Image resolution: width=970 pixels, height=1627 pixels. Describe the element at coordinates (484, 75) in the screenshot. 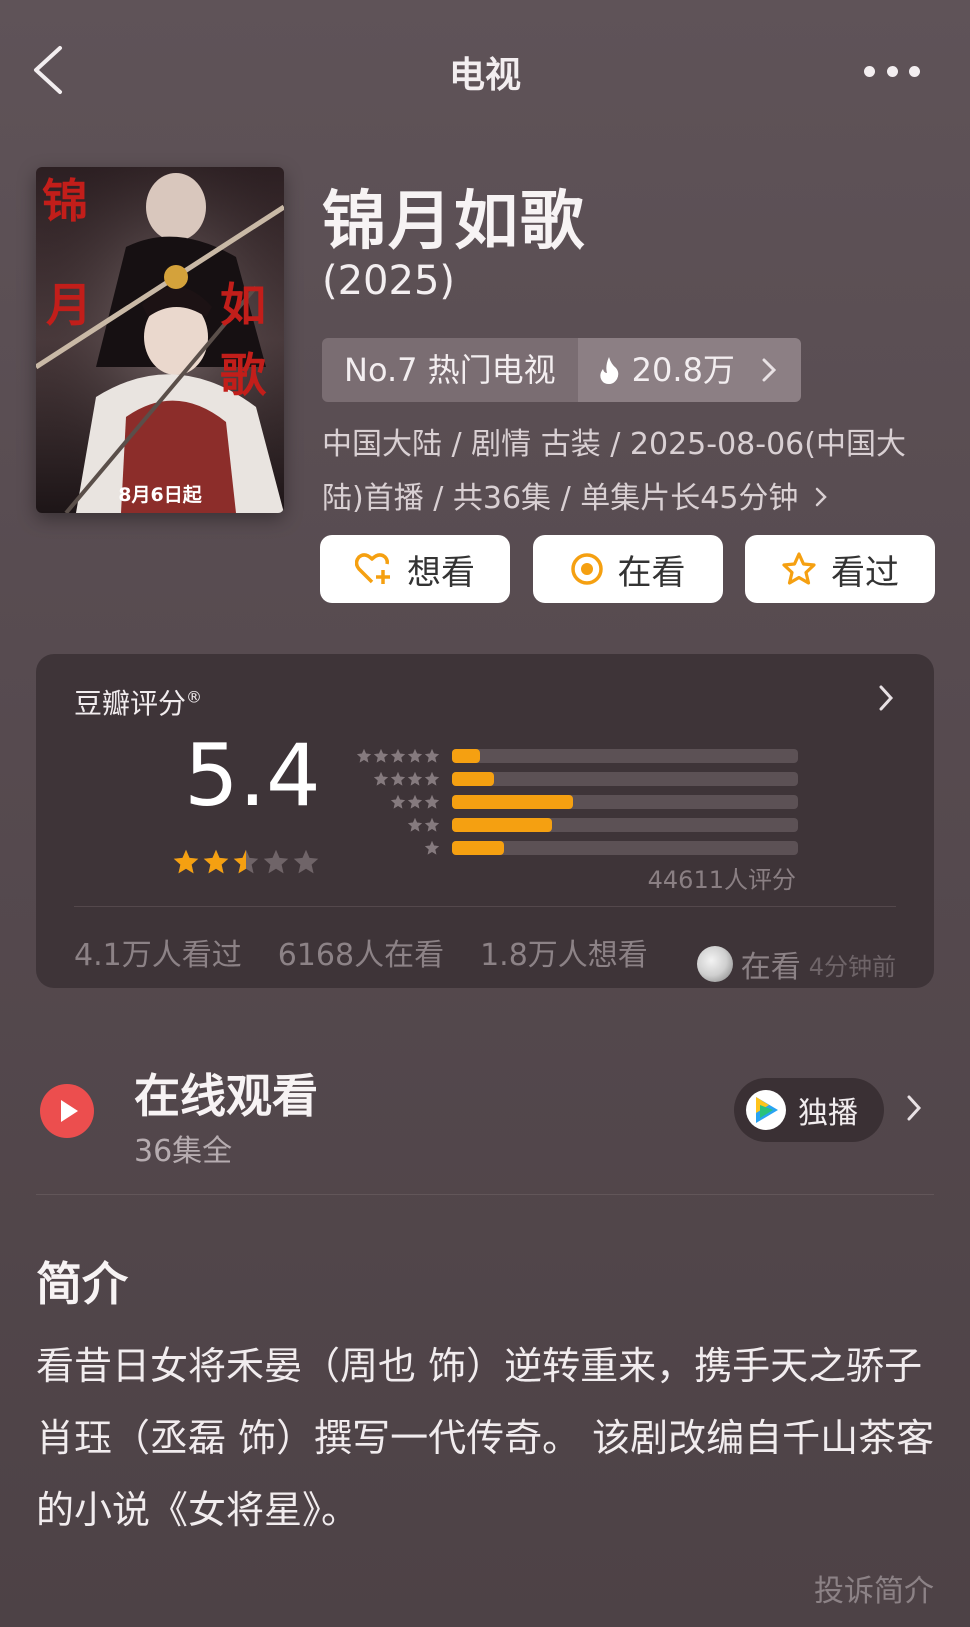

I see `page-title: 电视` at that location.